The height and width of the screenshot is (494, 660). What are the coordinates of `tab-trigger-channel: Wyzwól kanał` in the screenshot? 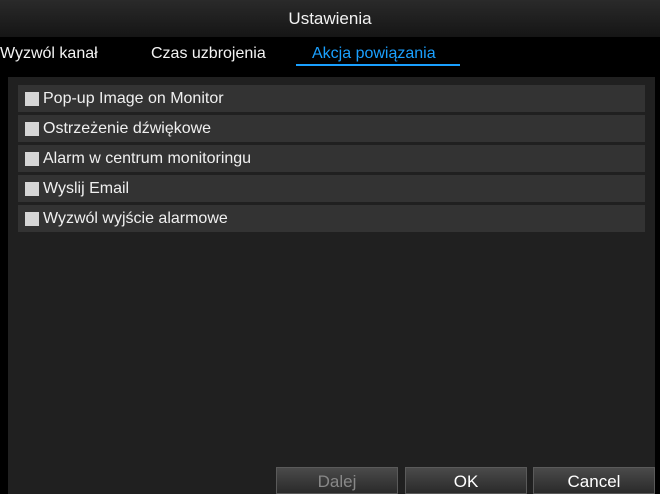 It's located at (49, 54).